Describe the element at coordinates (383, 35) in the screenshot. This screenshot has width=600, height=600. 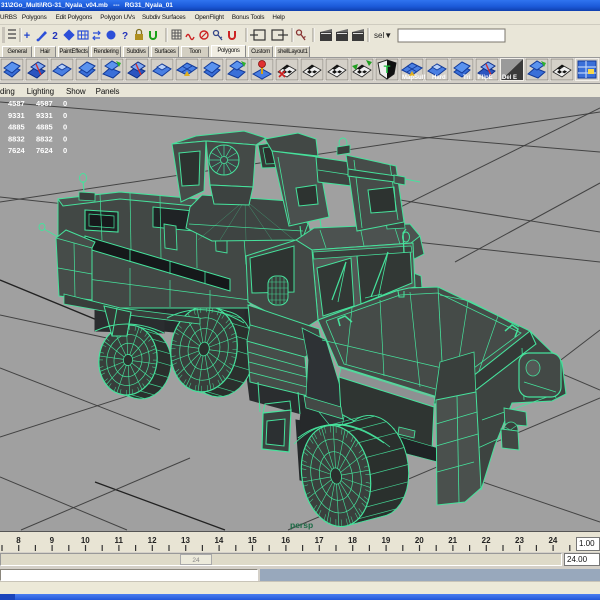
I see `svg-text: sel▼` at that location.